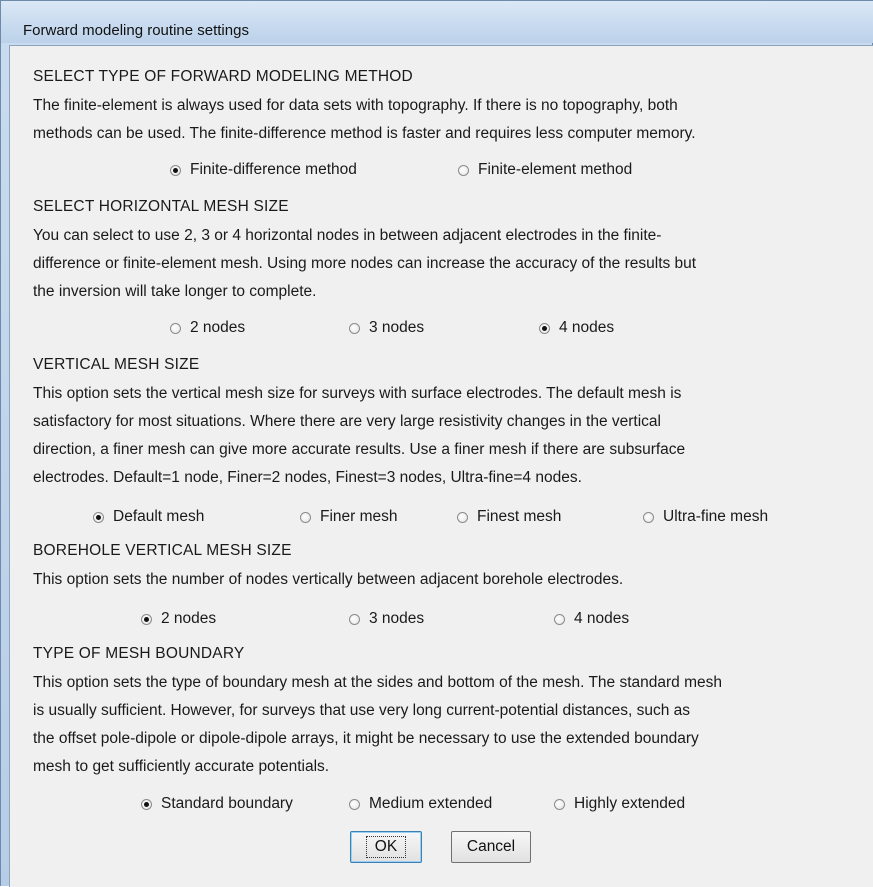  Describe the element at coordinates (431, 803) in the screenshot. I see `radio-label: Medium extended` at that location.